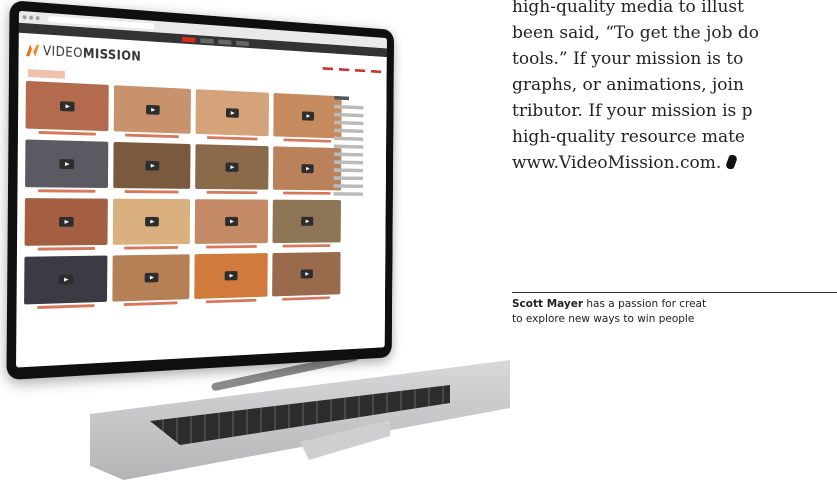 This screenshot has height=494, width=837. I want to click on article-line: high-quality media to illust, so click(628, 8).